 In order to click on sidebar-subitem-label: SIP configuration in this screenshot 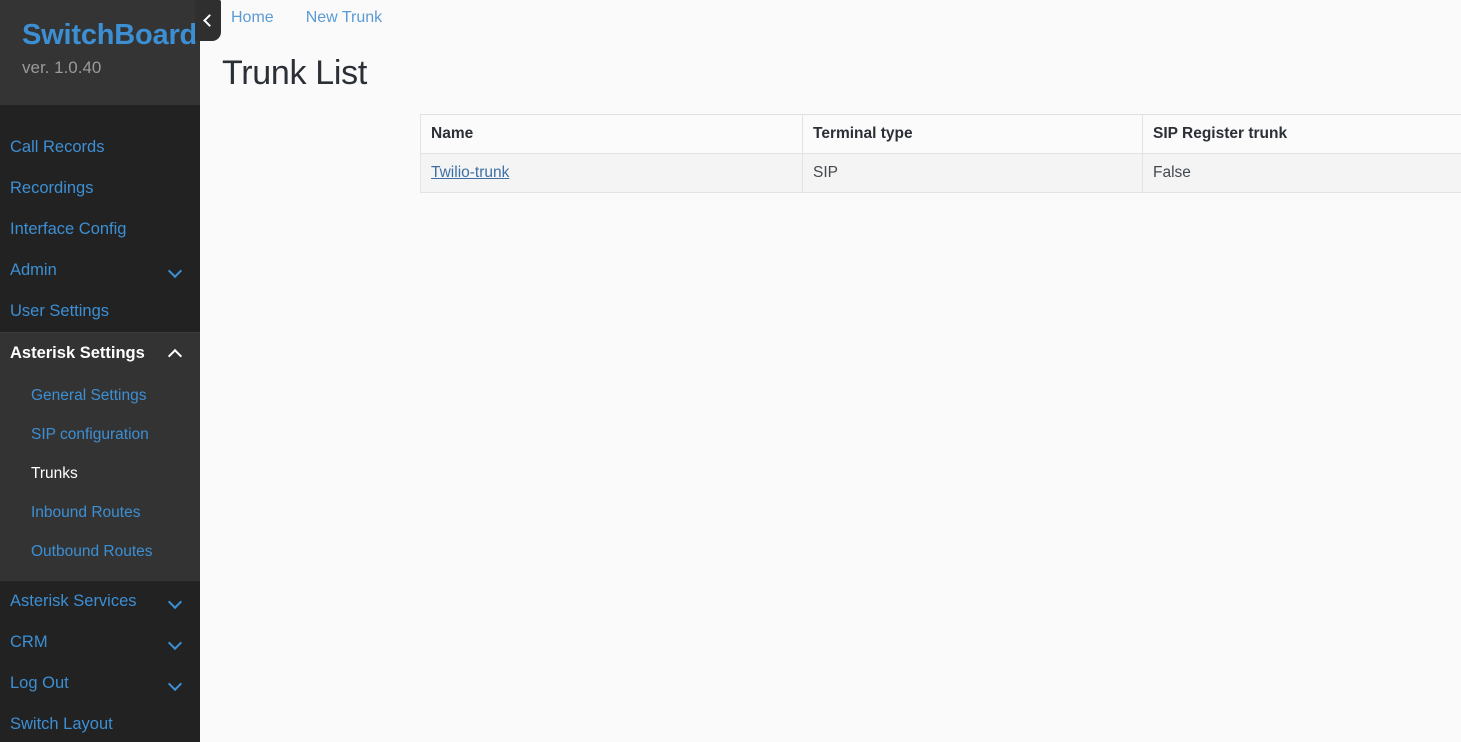, I will do `click(90, 434)`.